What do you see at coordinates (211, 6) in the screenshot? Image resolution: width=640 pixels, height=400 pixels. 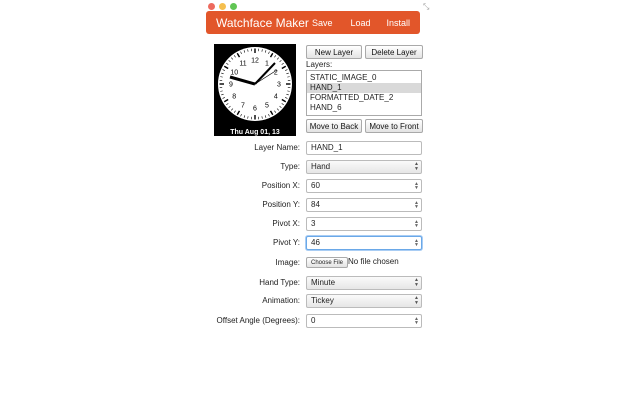 I see `close-window-button` at bounding box center [211, 6].